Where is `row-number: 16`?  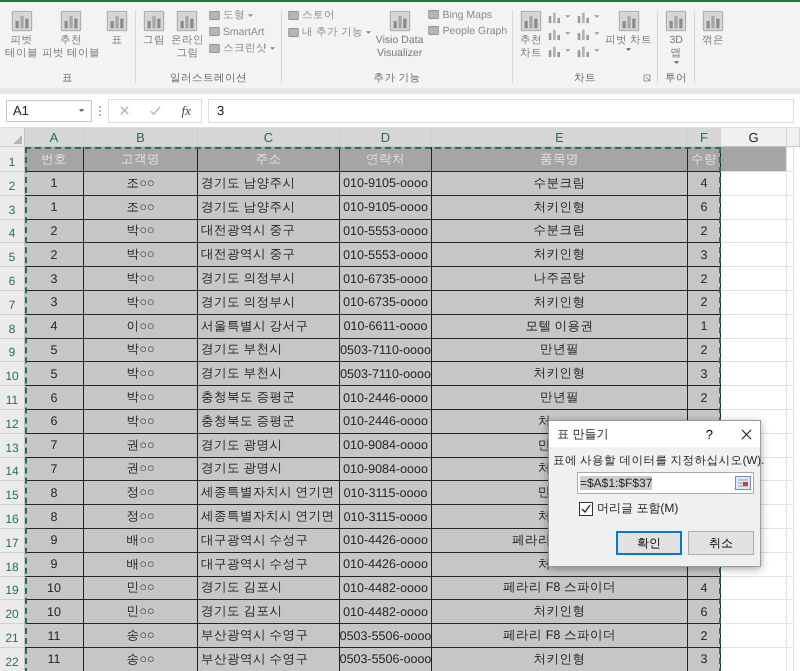
row-number: 16 is located at coordinates (12, 517).